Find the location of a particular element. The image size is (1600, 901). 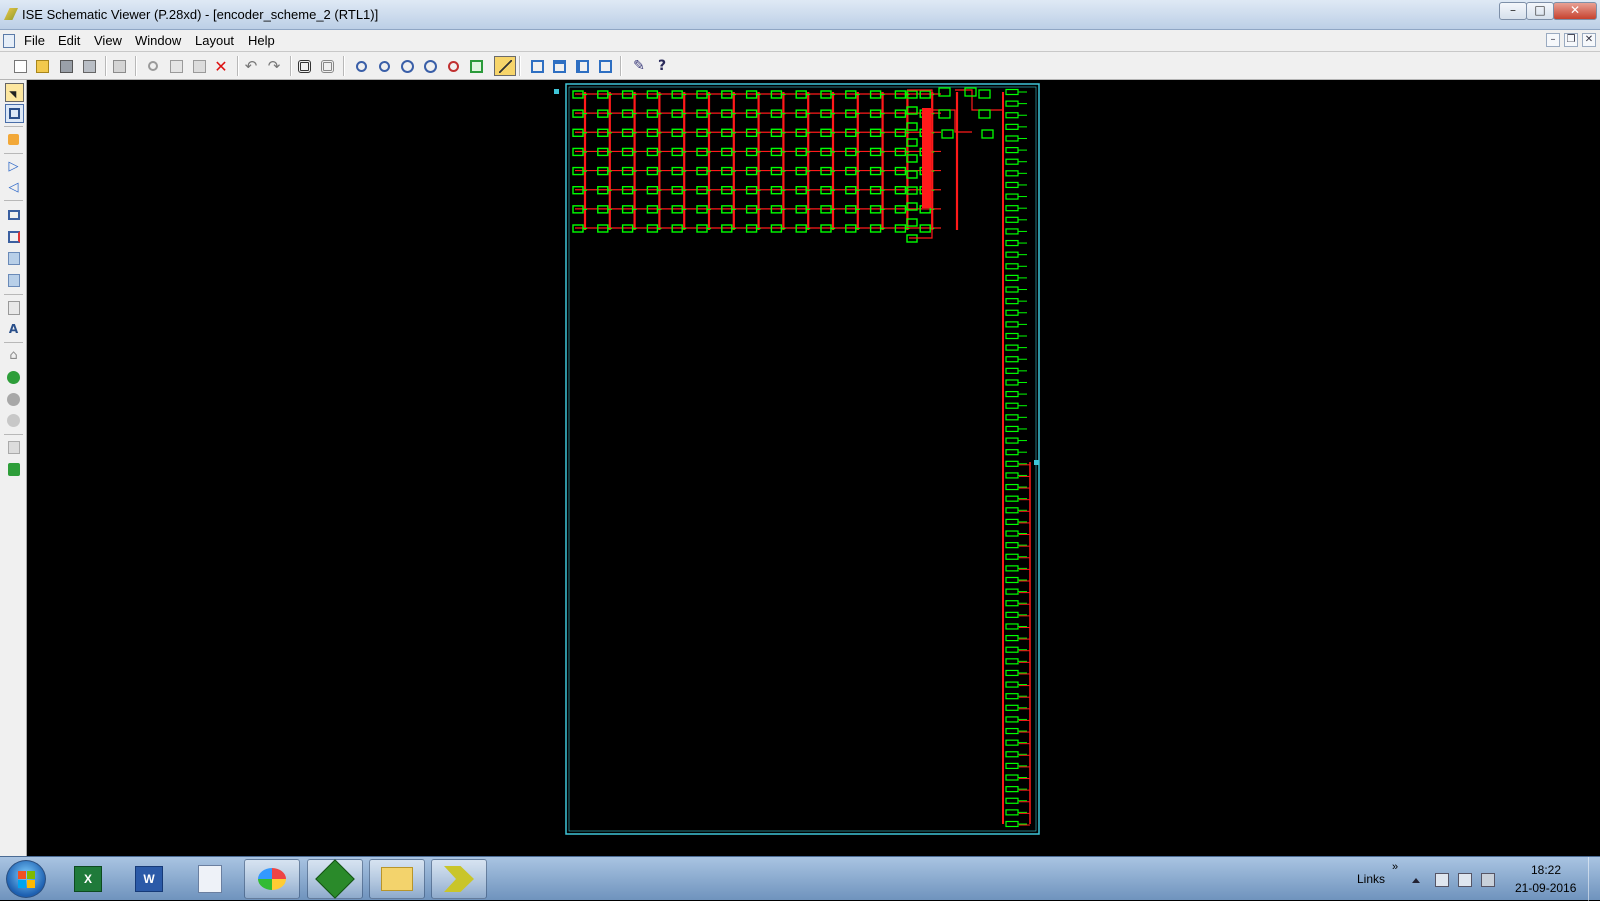

word-icon: W is located at coordinates (149, 879).